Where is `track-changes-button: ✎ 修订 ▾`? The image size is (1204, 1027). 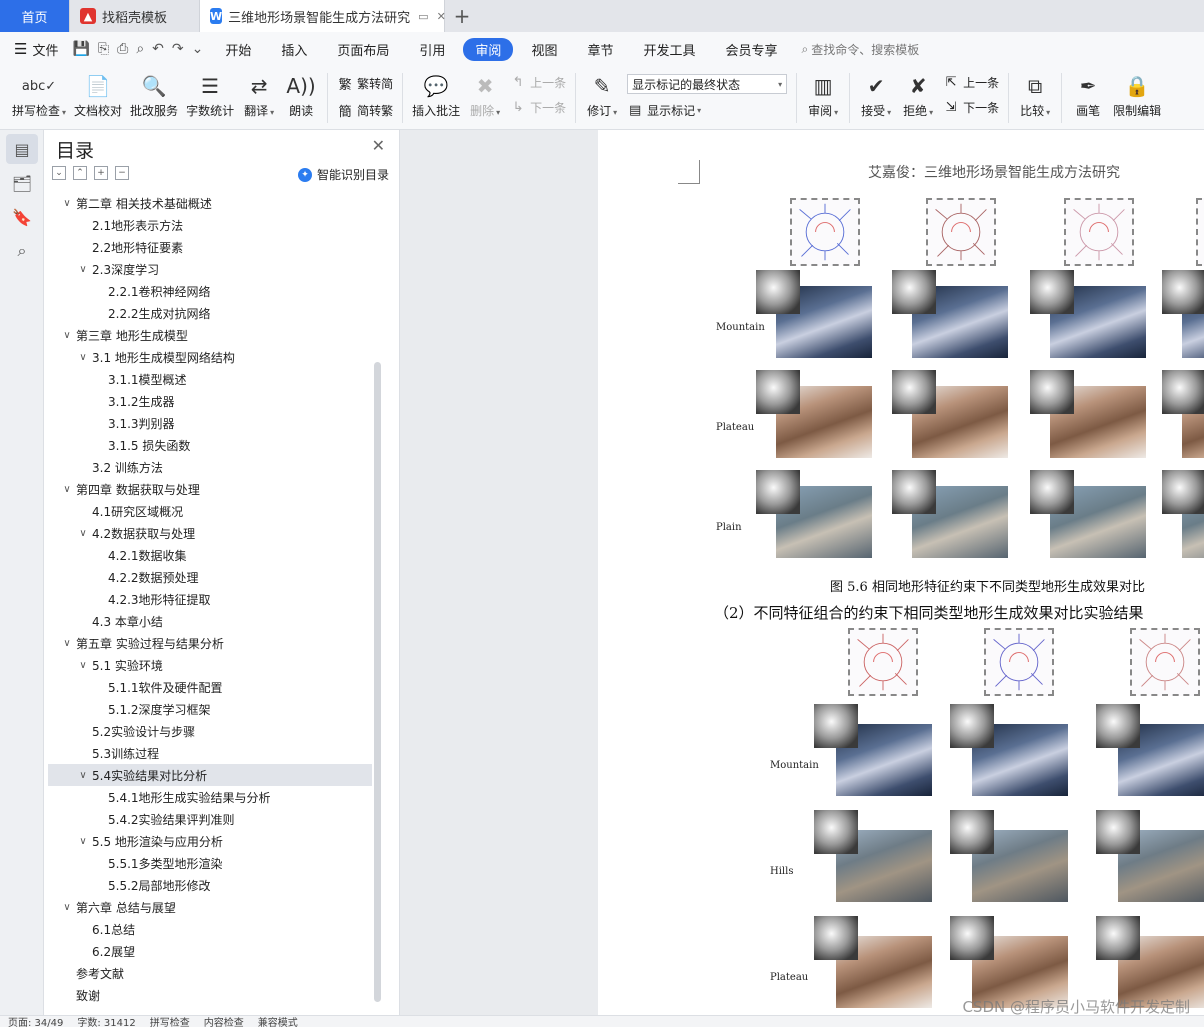 track-changes-button: ✎ 修订 ▾ is located at coordinates (602, 92).